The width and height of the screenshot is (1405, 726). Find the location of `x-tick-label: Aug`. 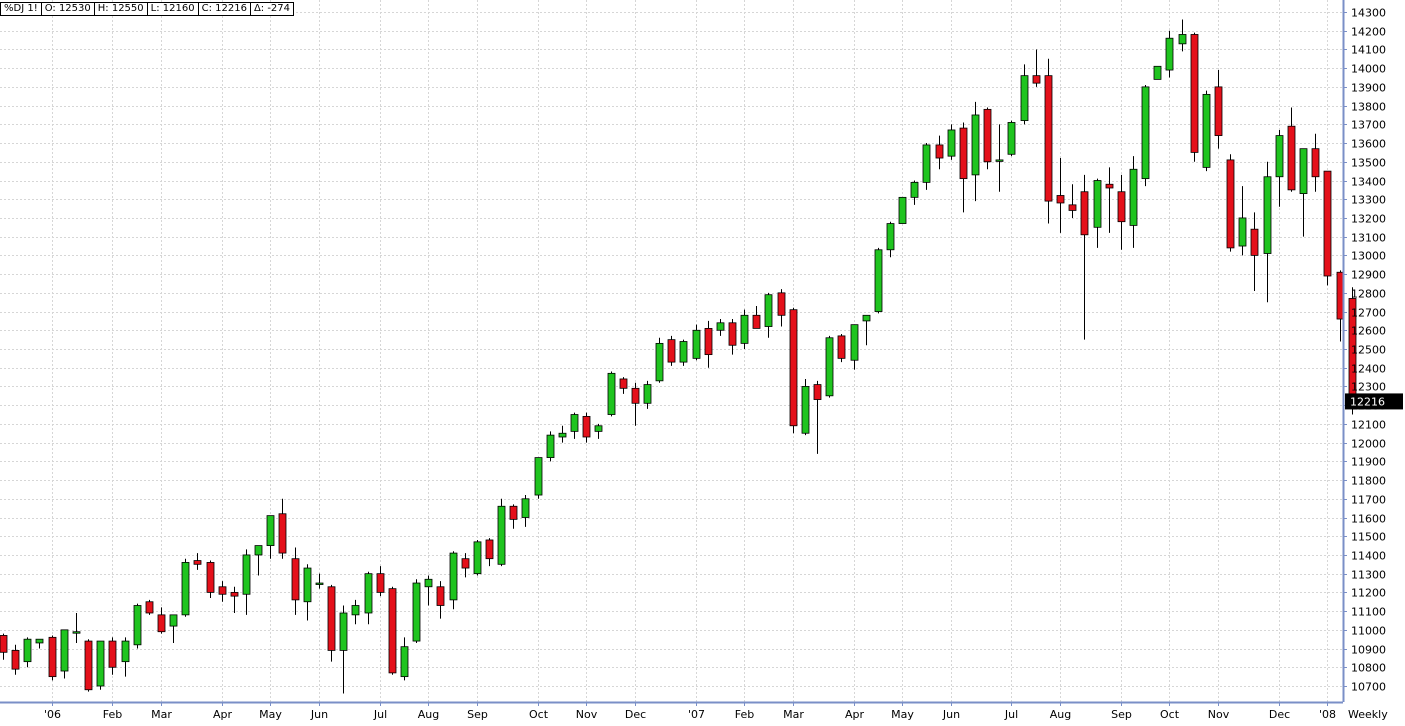

x-tick-label: Aug is located at coordinates (428, 714).